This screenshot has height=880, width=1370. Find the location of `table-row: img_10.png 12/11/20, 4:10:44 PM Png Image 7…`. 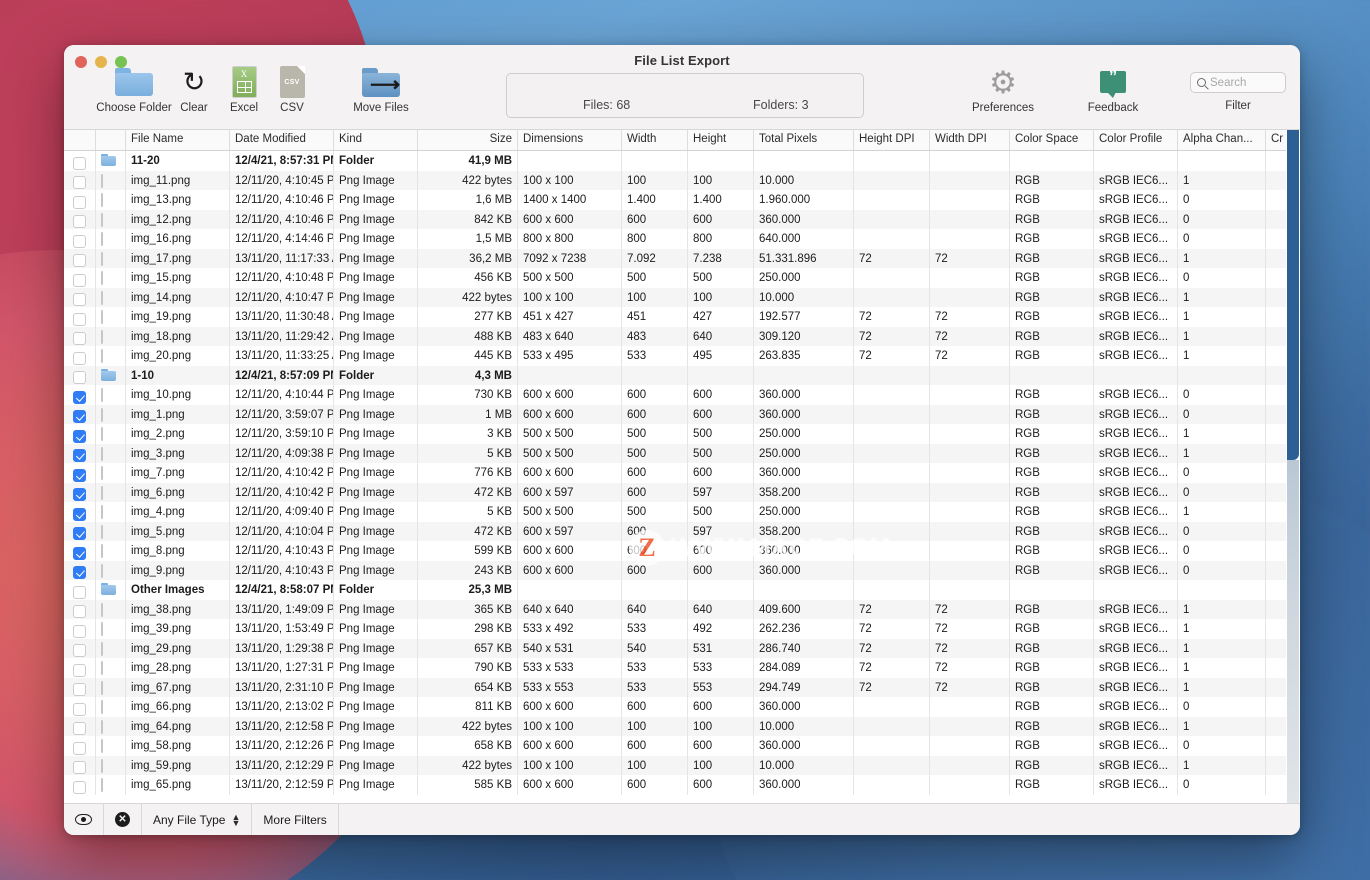

table-row: img_10.png 12/11/20, 4:10:44 PM Png Image 7… is located at coordinates (682, 395).